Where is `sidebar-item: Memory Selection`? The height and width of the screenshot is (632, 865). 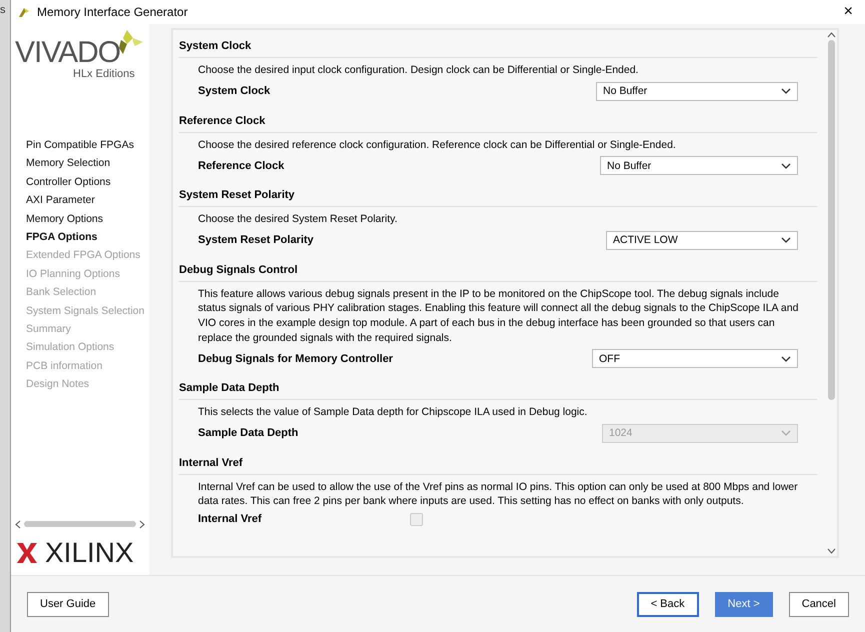
sidebar-item: Memory Selection is located at coordinates (87, 163).